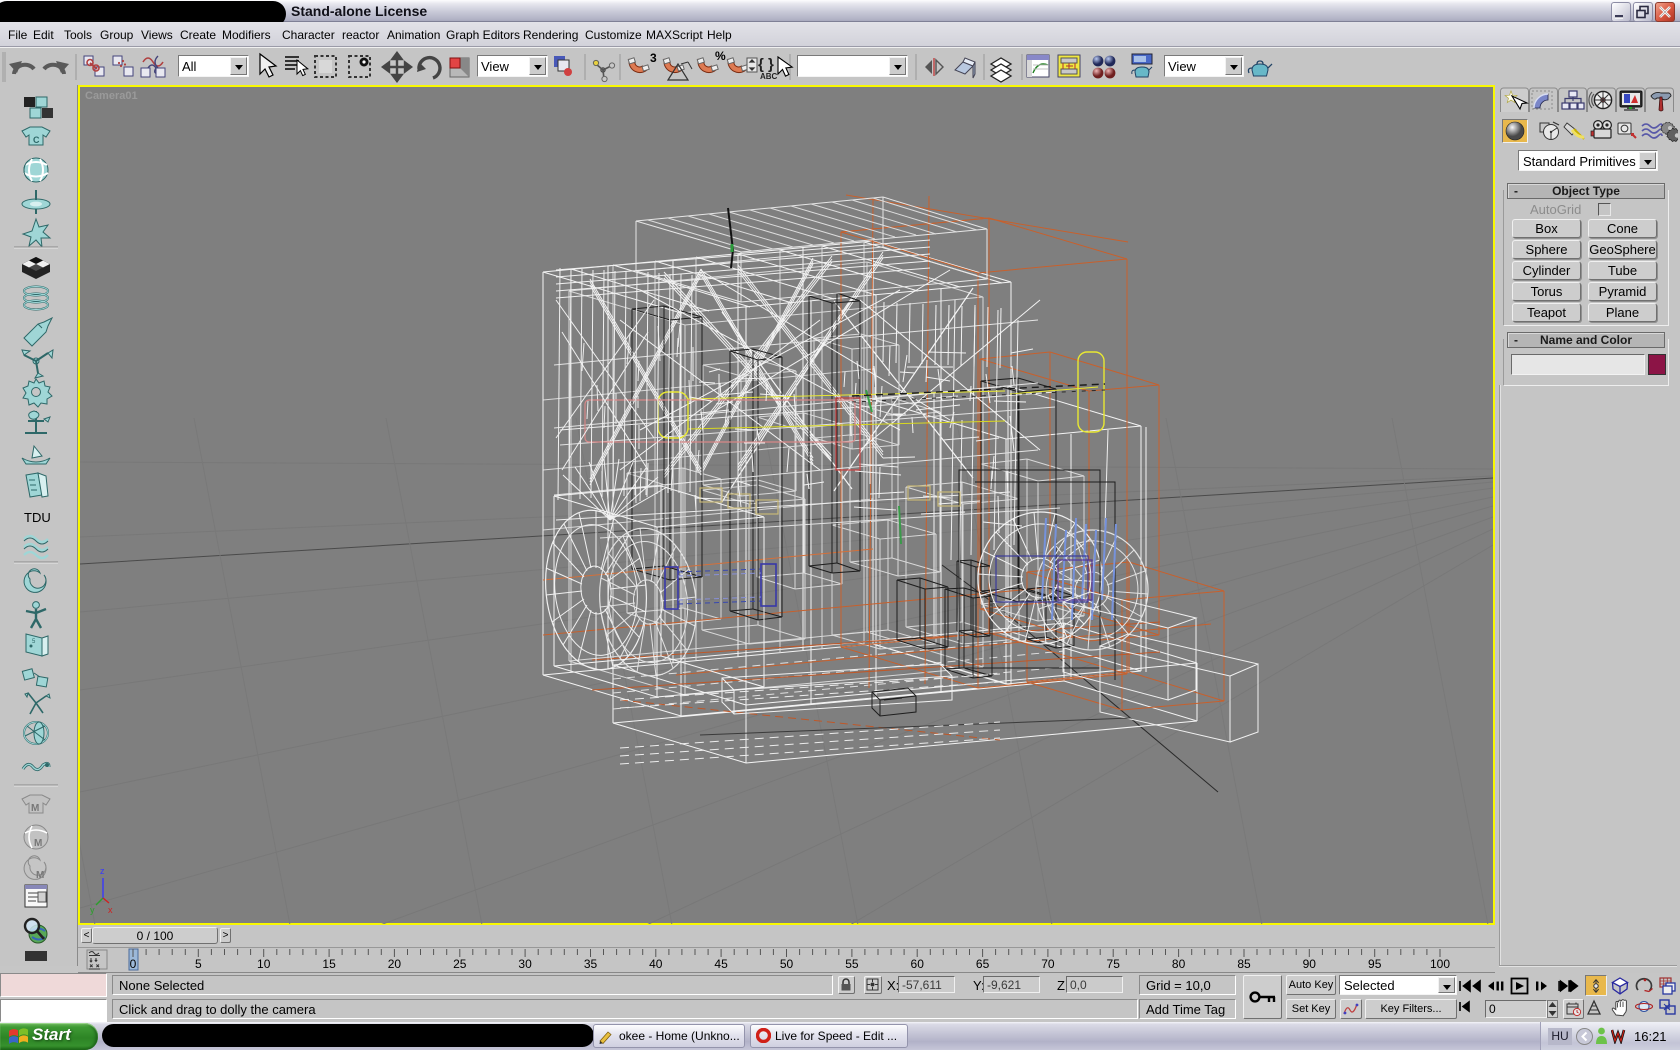 This screenshot has width=1680, height=1050. Describe the element at coordinates (92, 910) in the screenshot. I see `svg-text: y` at that location.